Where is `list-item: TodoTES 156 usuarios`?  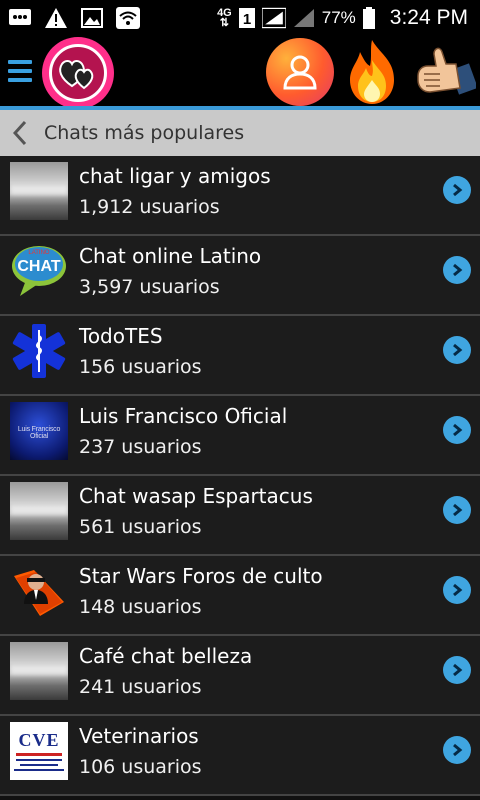
list-item: TodoTES 156 usuarios is located at coordinates (240, 356).